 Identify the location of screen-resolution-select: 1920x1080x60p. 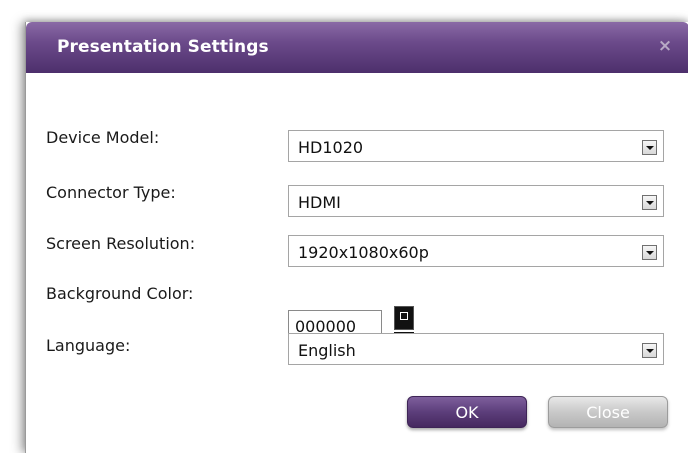
(476, 251).